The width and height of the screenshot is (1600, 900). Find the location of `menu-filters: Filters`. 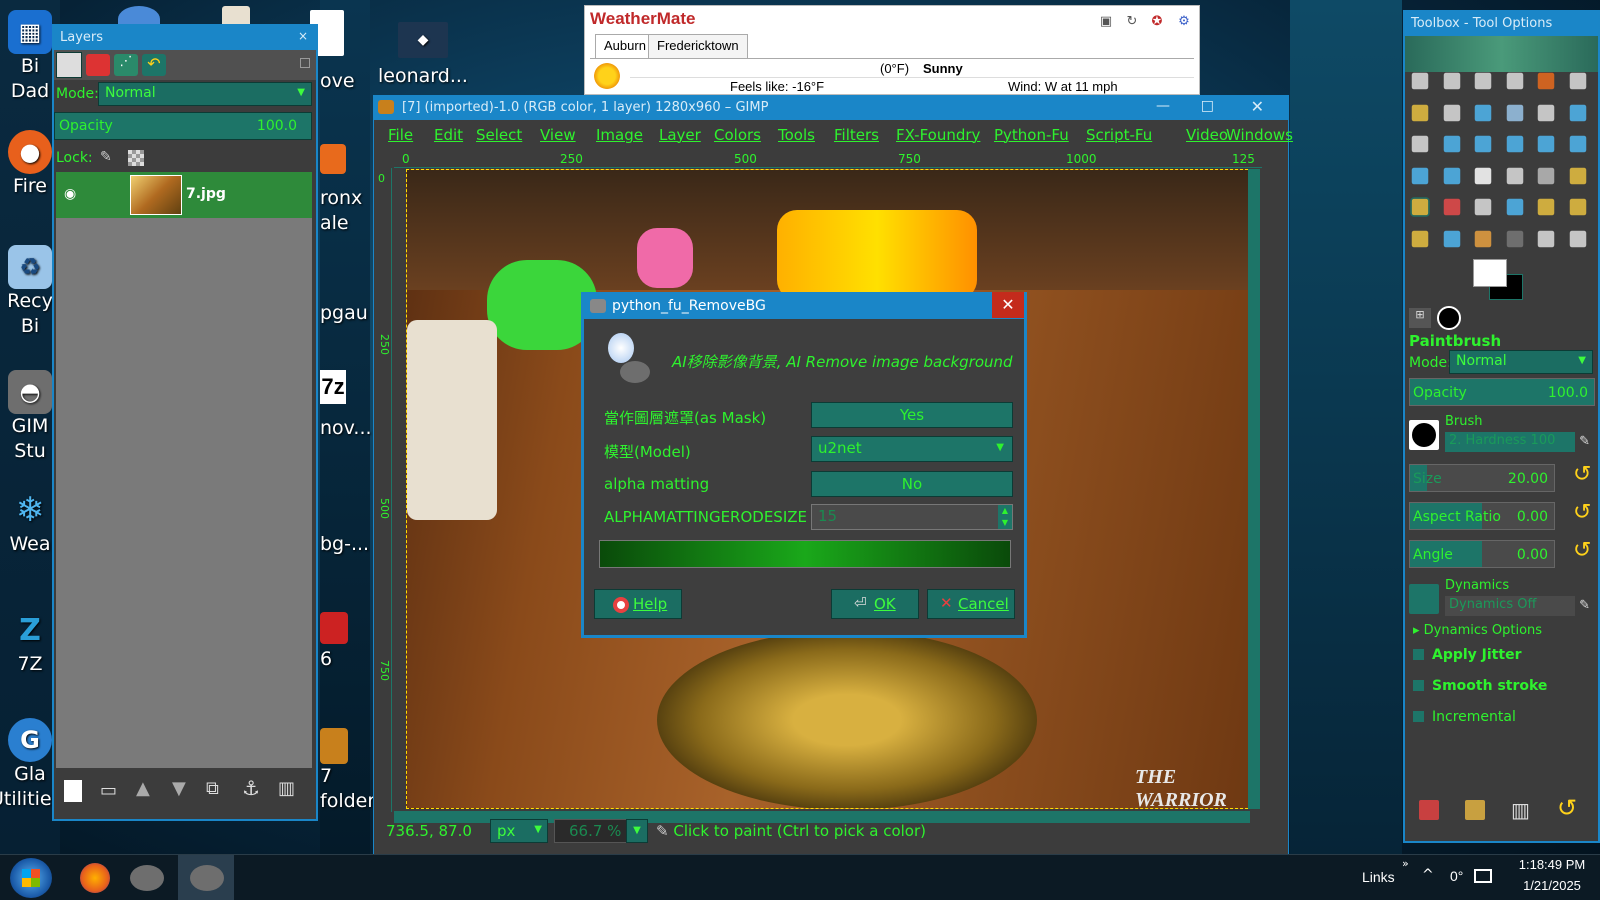

menu-filters: Filters is located at coordinates (856, 135).